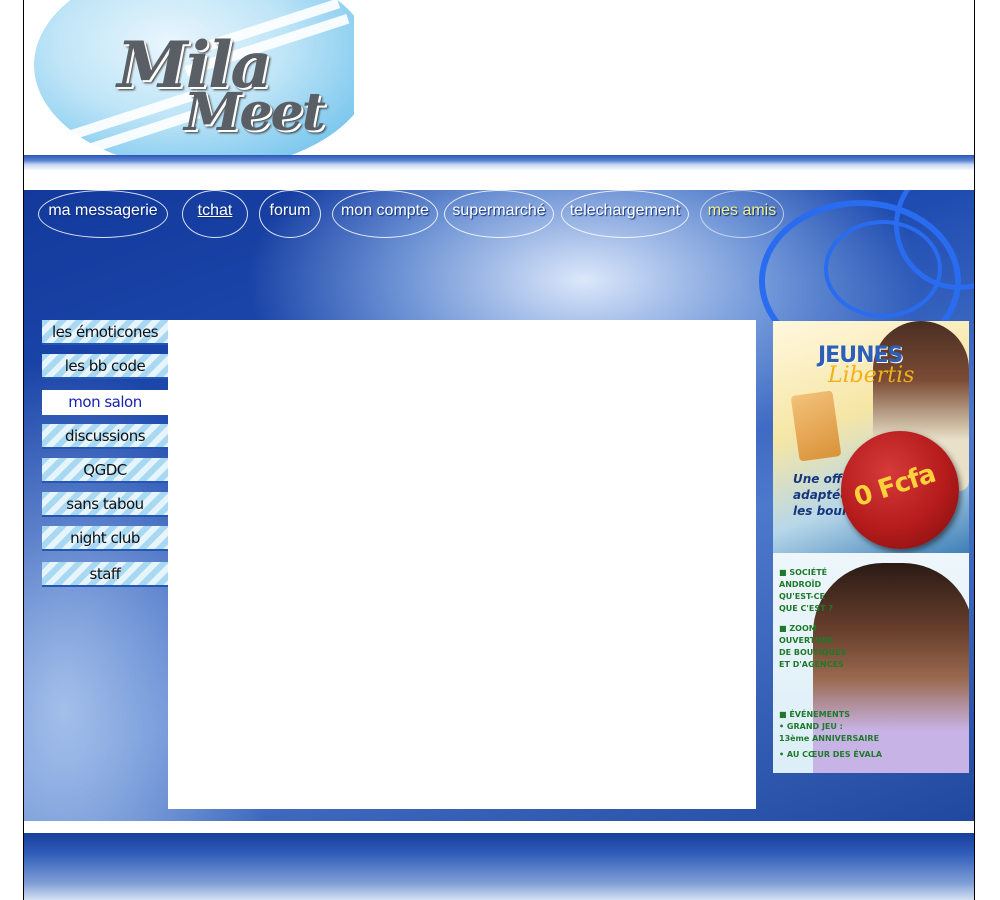 This screenshot has height=900, width=1000. Describe the element at coordinates (800, 584) in the screenshot. I see `ad2-text-line: ANDROÏD` at that location.